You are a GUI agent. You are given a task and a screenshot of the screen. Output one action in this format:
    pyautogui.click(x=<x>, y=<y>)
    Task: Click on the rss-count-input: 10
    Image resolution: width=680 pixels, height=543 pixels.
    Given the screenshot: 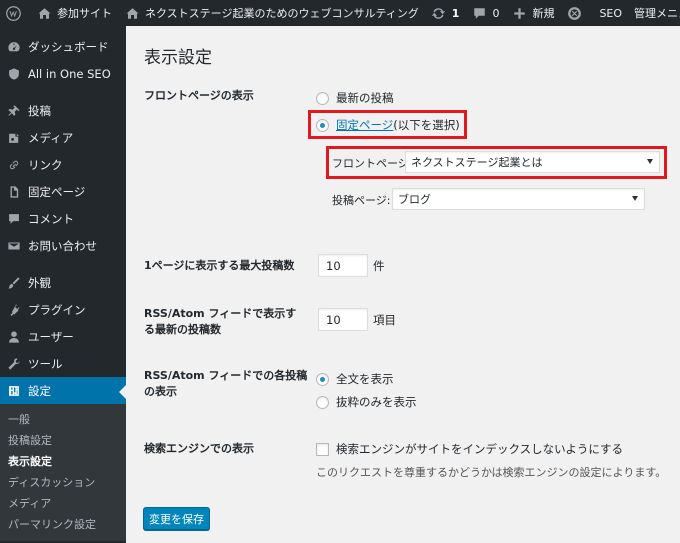 What is the action you would take?
    pyautogui.click(x=343, y=319)
    